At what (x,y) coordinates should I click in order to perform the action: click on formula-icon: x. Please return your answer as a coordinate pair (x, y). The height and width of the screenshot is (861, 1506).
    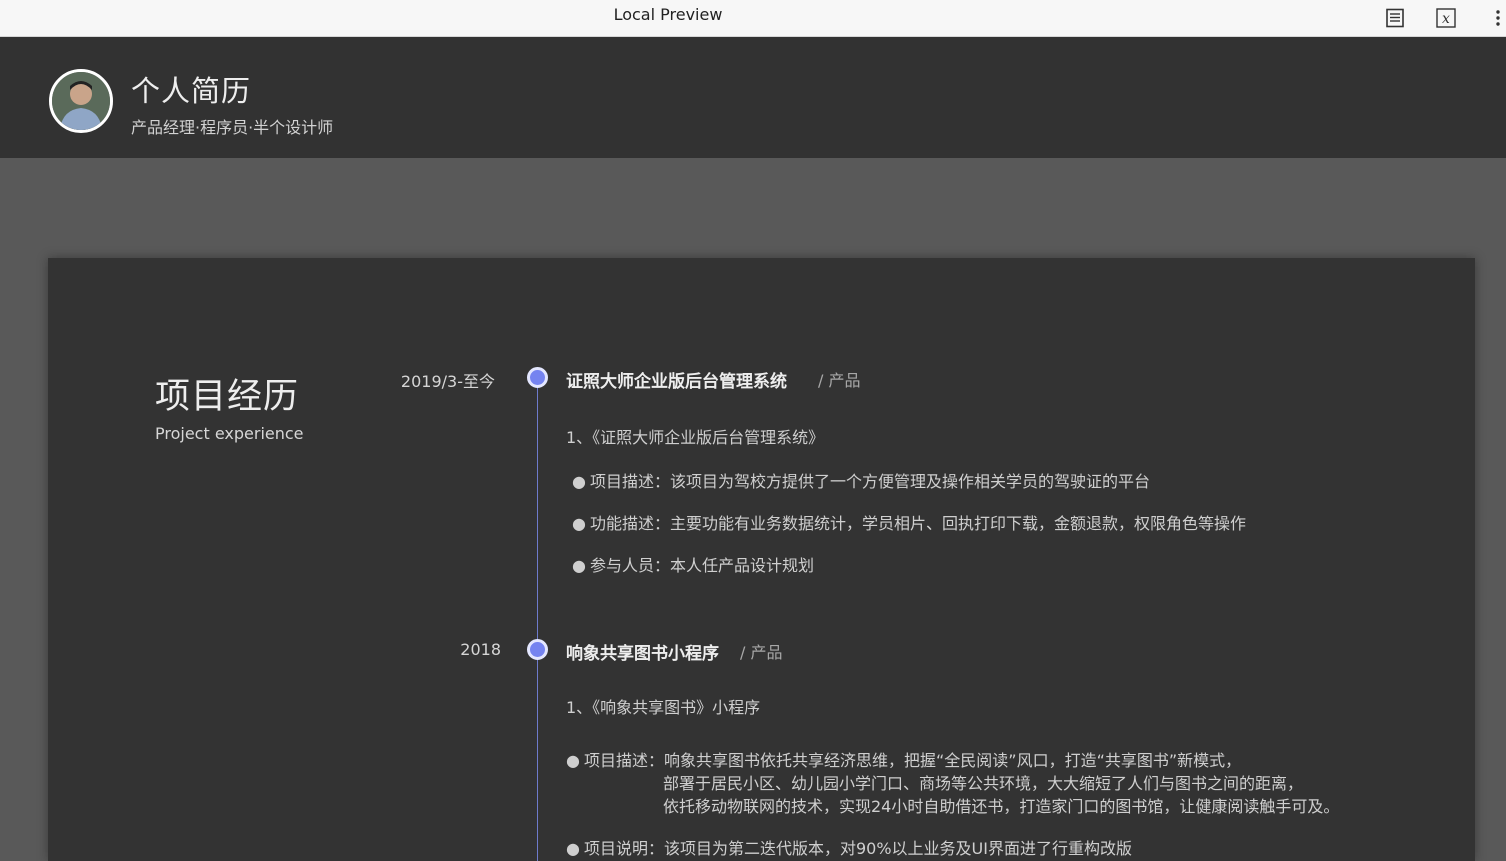
    Looking at the image, I should click on (1446, 18).